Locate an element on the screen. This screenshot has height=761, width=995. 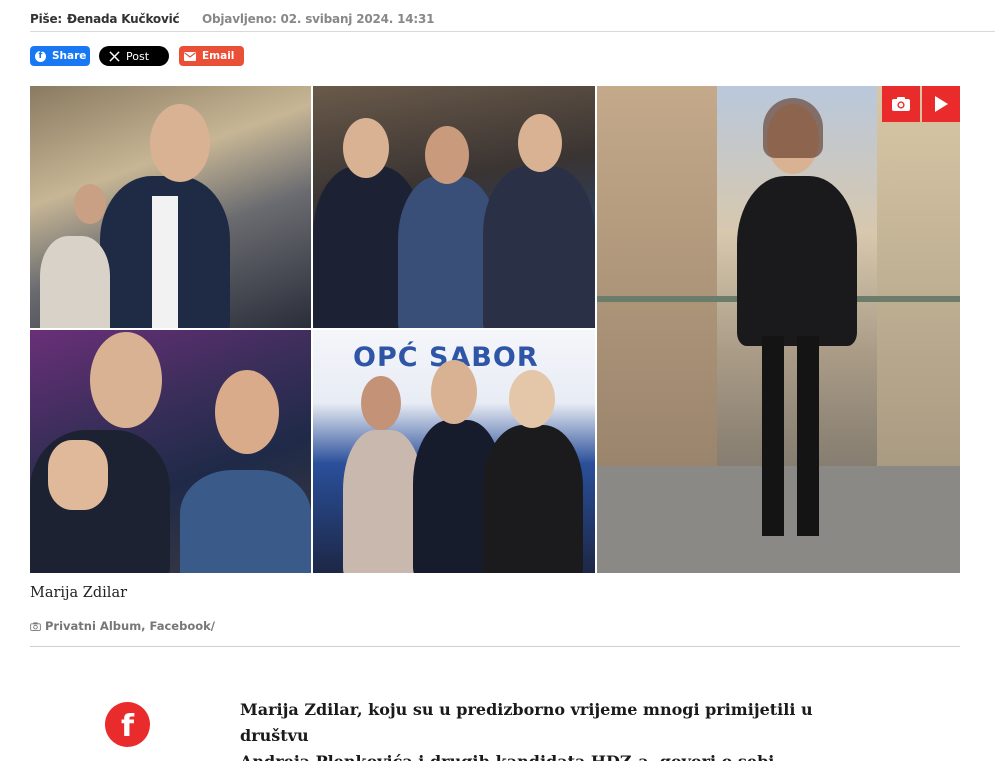
author-name: Đenada Kučković is located at coordinates (123, 19).